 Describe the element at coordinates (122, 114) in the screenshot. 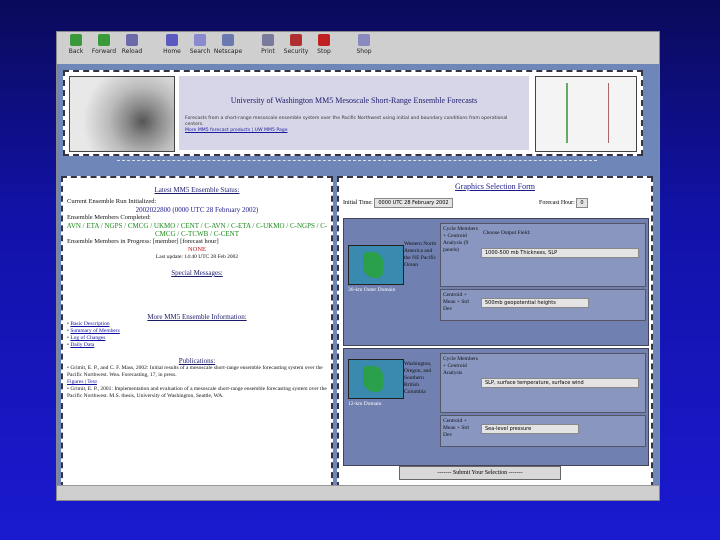

I see `satellite-map-image` at that location.